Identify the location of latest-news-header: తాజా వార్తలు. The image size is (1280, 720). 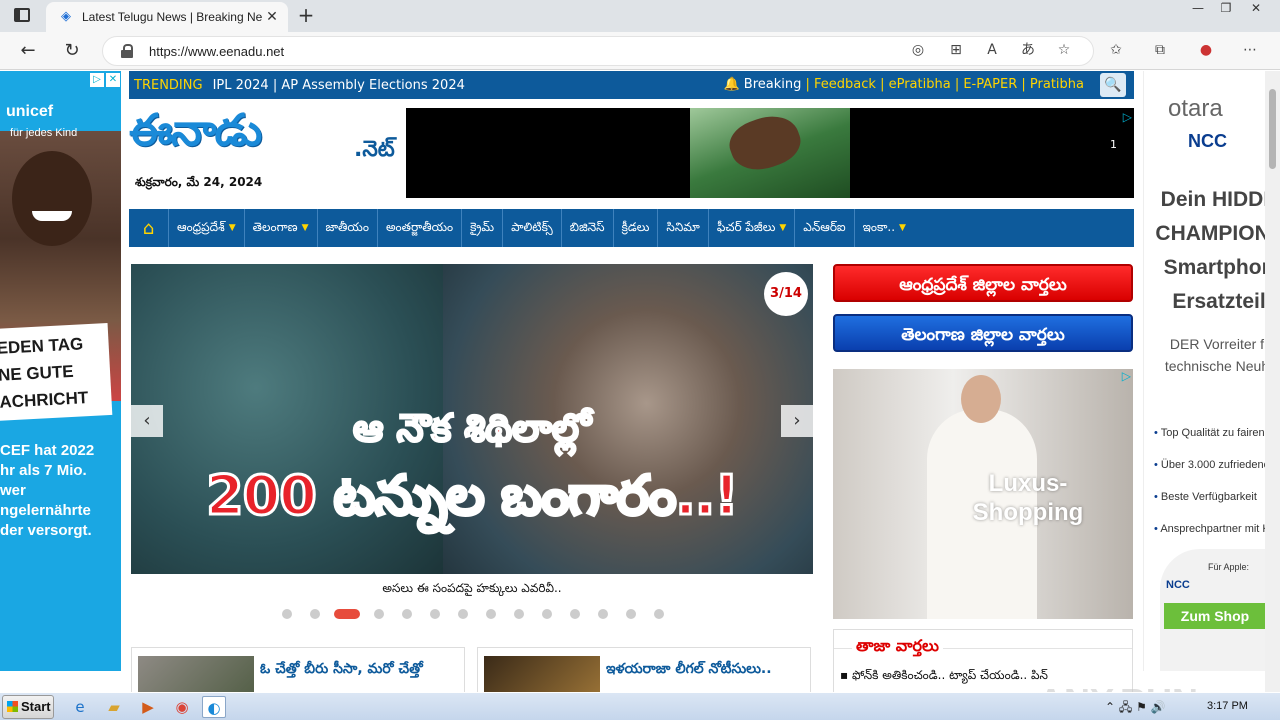
(897, 647).